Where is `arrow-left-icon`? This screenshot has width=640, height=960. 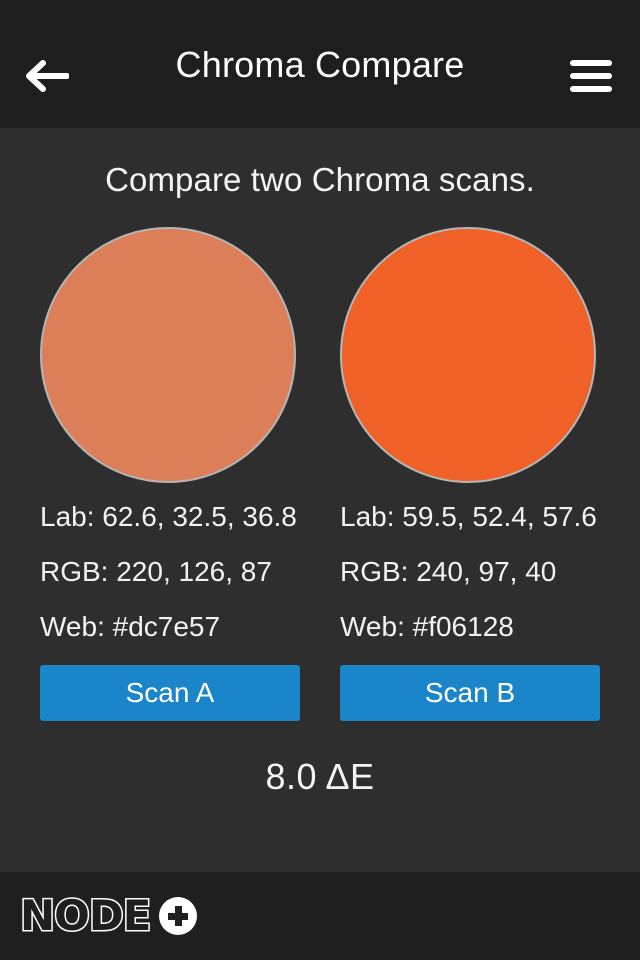 arrow-left-icon is located at coordinates (47, 76).